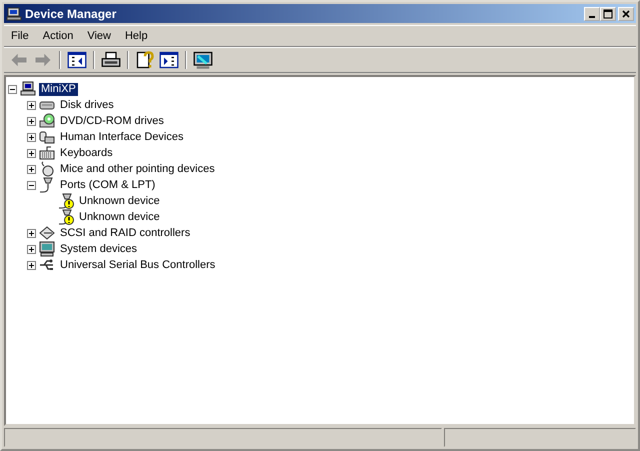  Describe the element at coordinates (47, 121) in the screenshot. I see `optical-drive-icon` at that location.